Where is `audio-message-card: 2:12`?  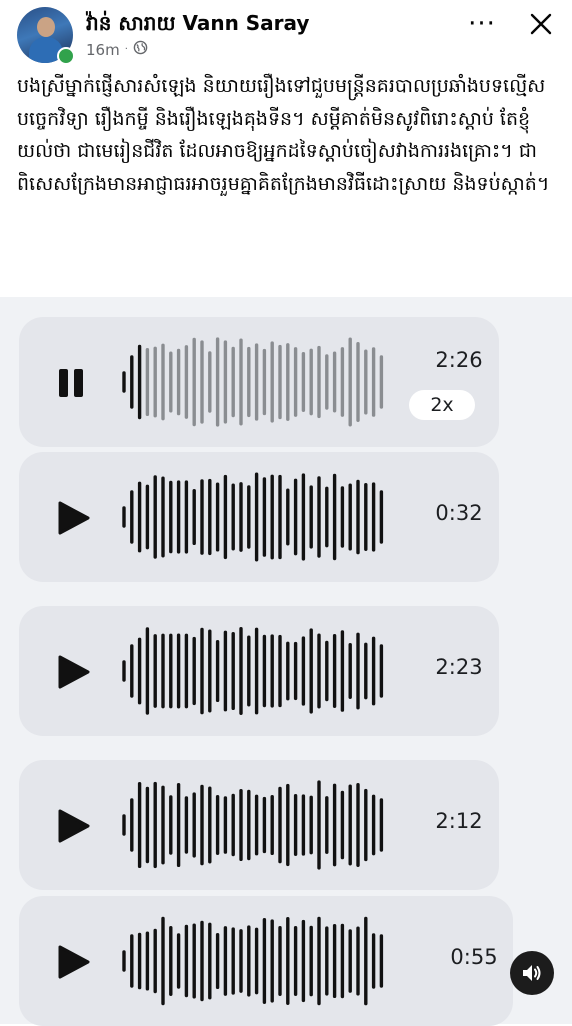
audio-message-card: 2:12 is located at coordinates (259, 825).